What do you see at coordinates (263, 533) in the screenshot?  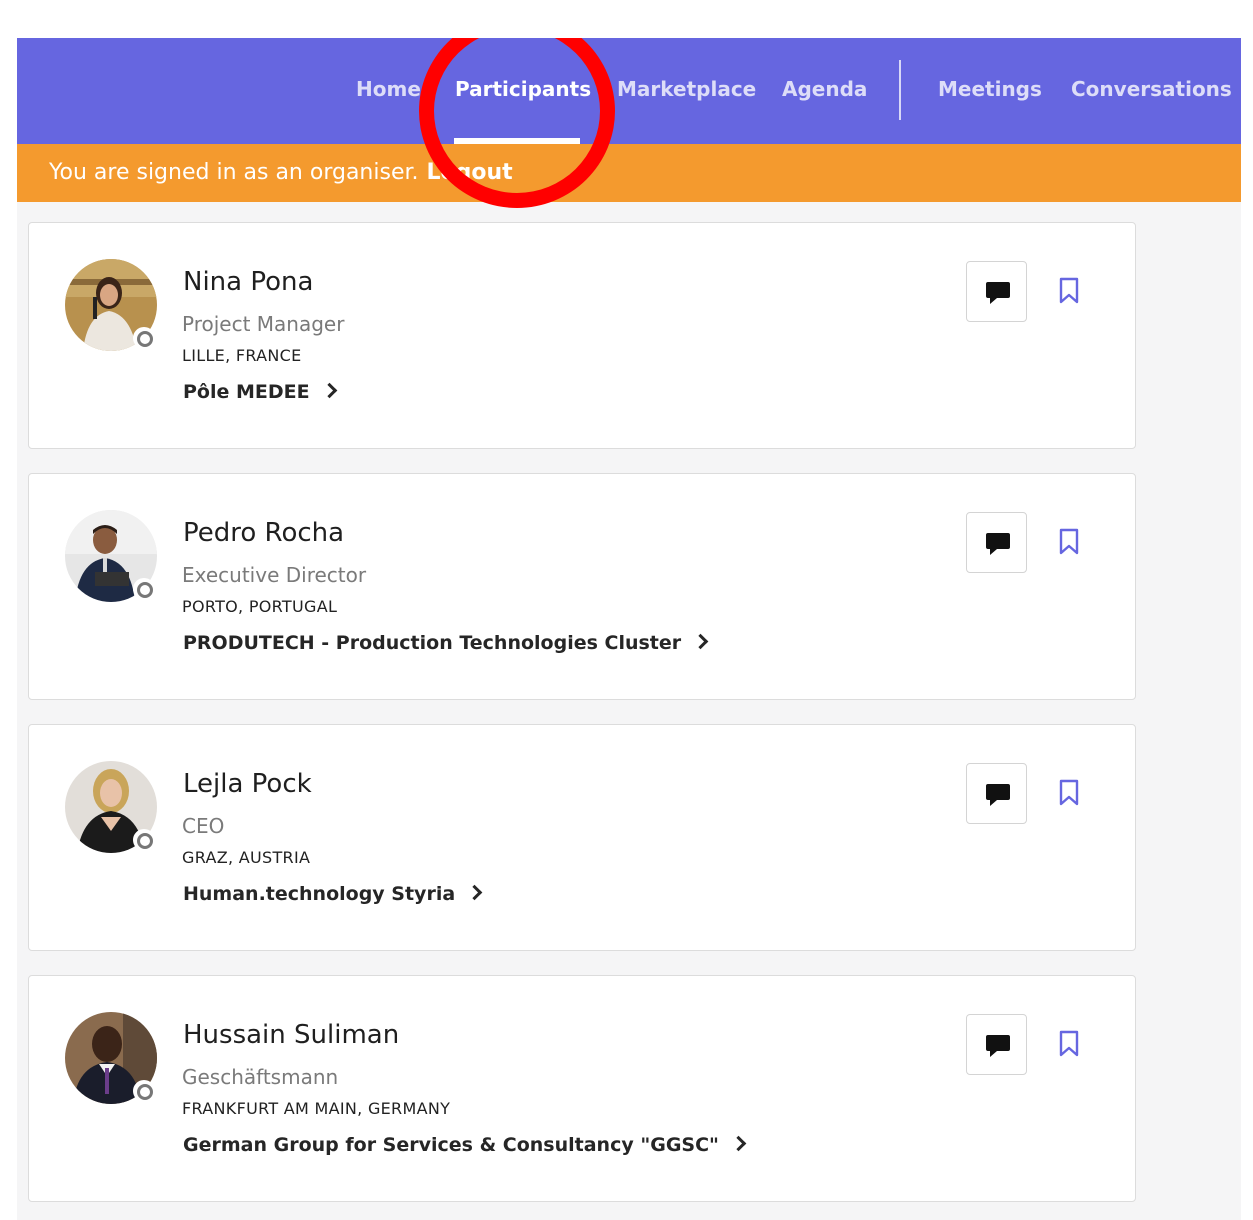 I see `participant-name: Pedro Rocha` at bounding box center [263, 533].